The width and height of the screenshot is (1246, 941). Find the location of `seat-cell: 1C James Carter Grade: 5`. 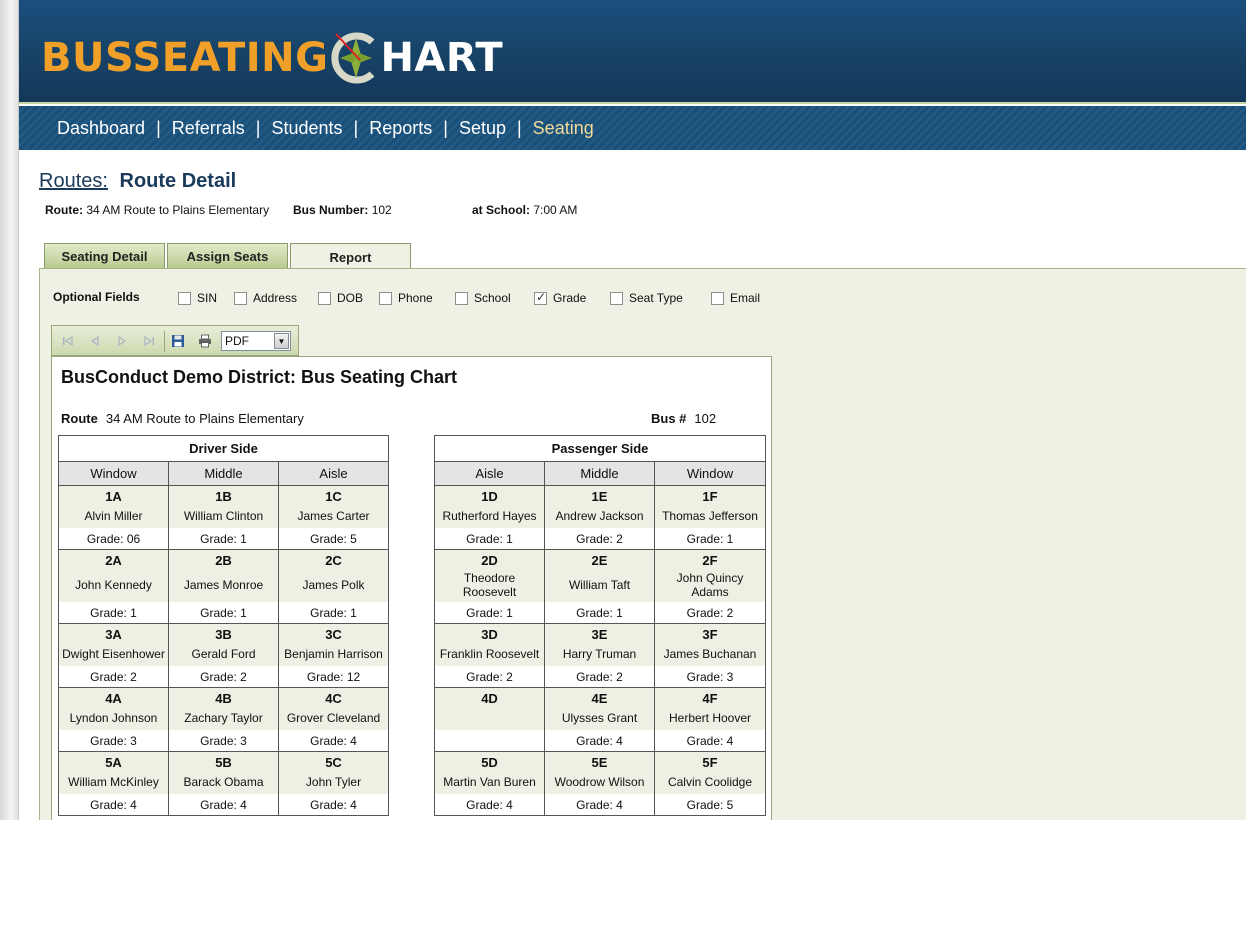

seat-cell: 1C James Carter Grade: 5 is located at coordinates (333, 517).